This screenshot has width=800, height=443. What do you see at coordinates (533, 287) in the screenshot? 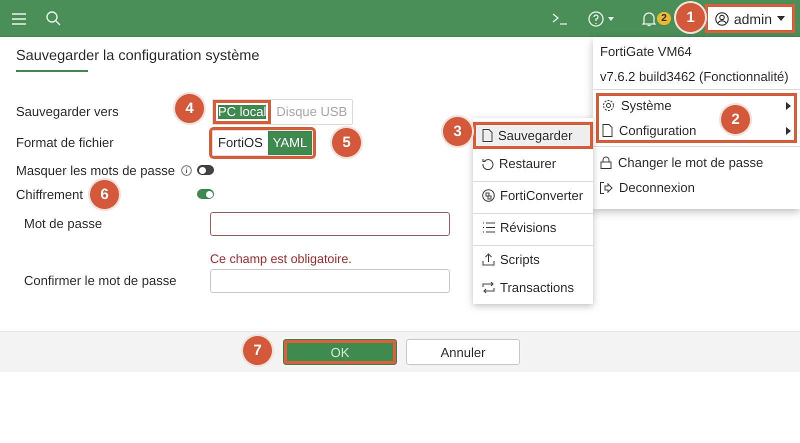
I see `submenu-item: Transactions` at bounding box center [533, 287].